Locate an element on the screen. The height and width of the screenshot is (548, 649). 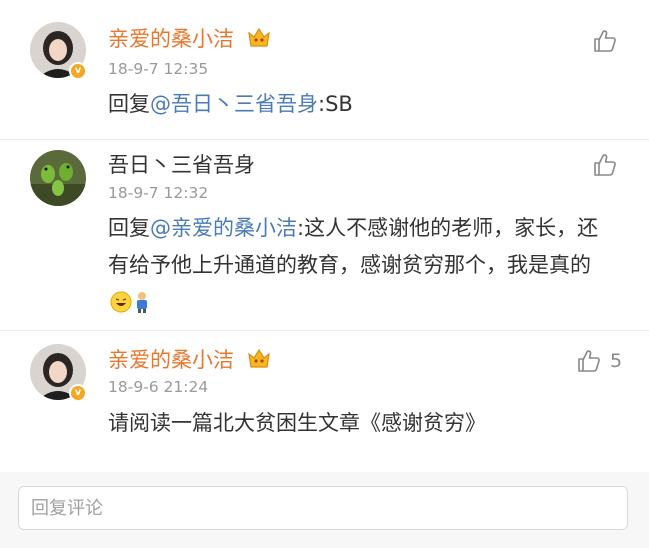
comment-body: 请阅读一篇北大贫困生文章《感谢贫穷》 is located at coordinates (297, 423).